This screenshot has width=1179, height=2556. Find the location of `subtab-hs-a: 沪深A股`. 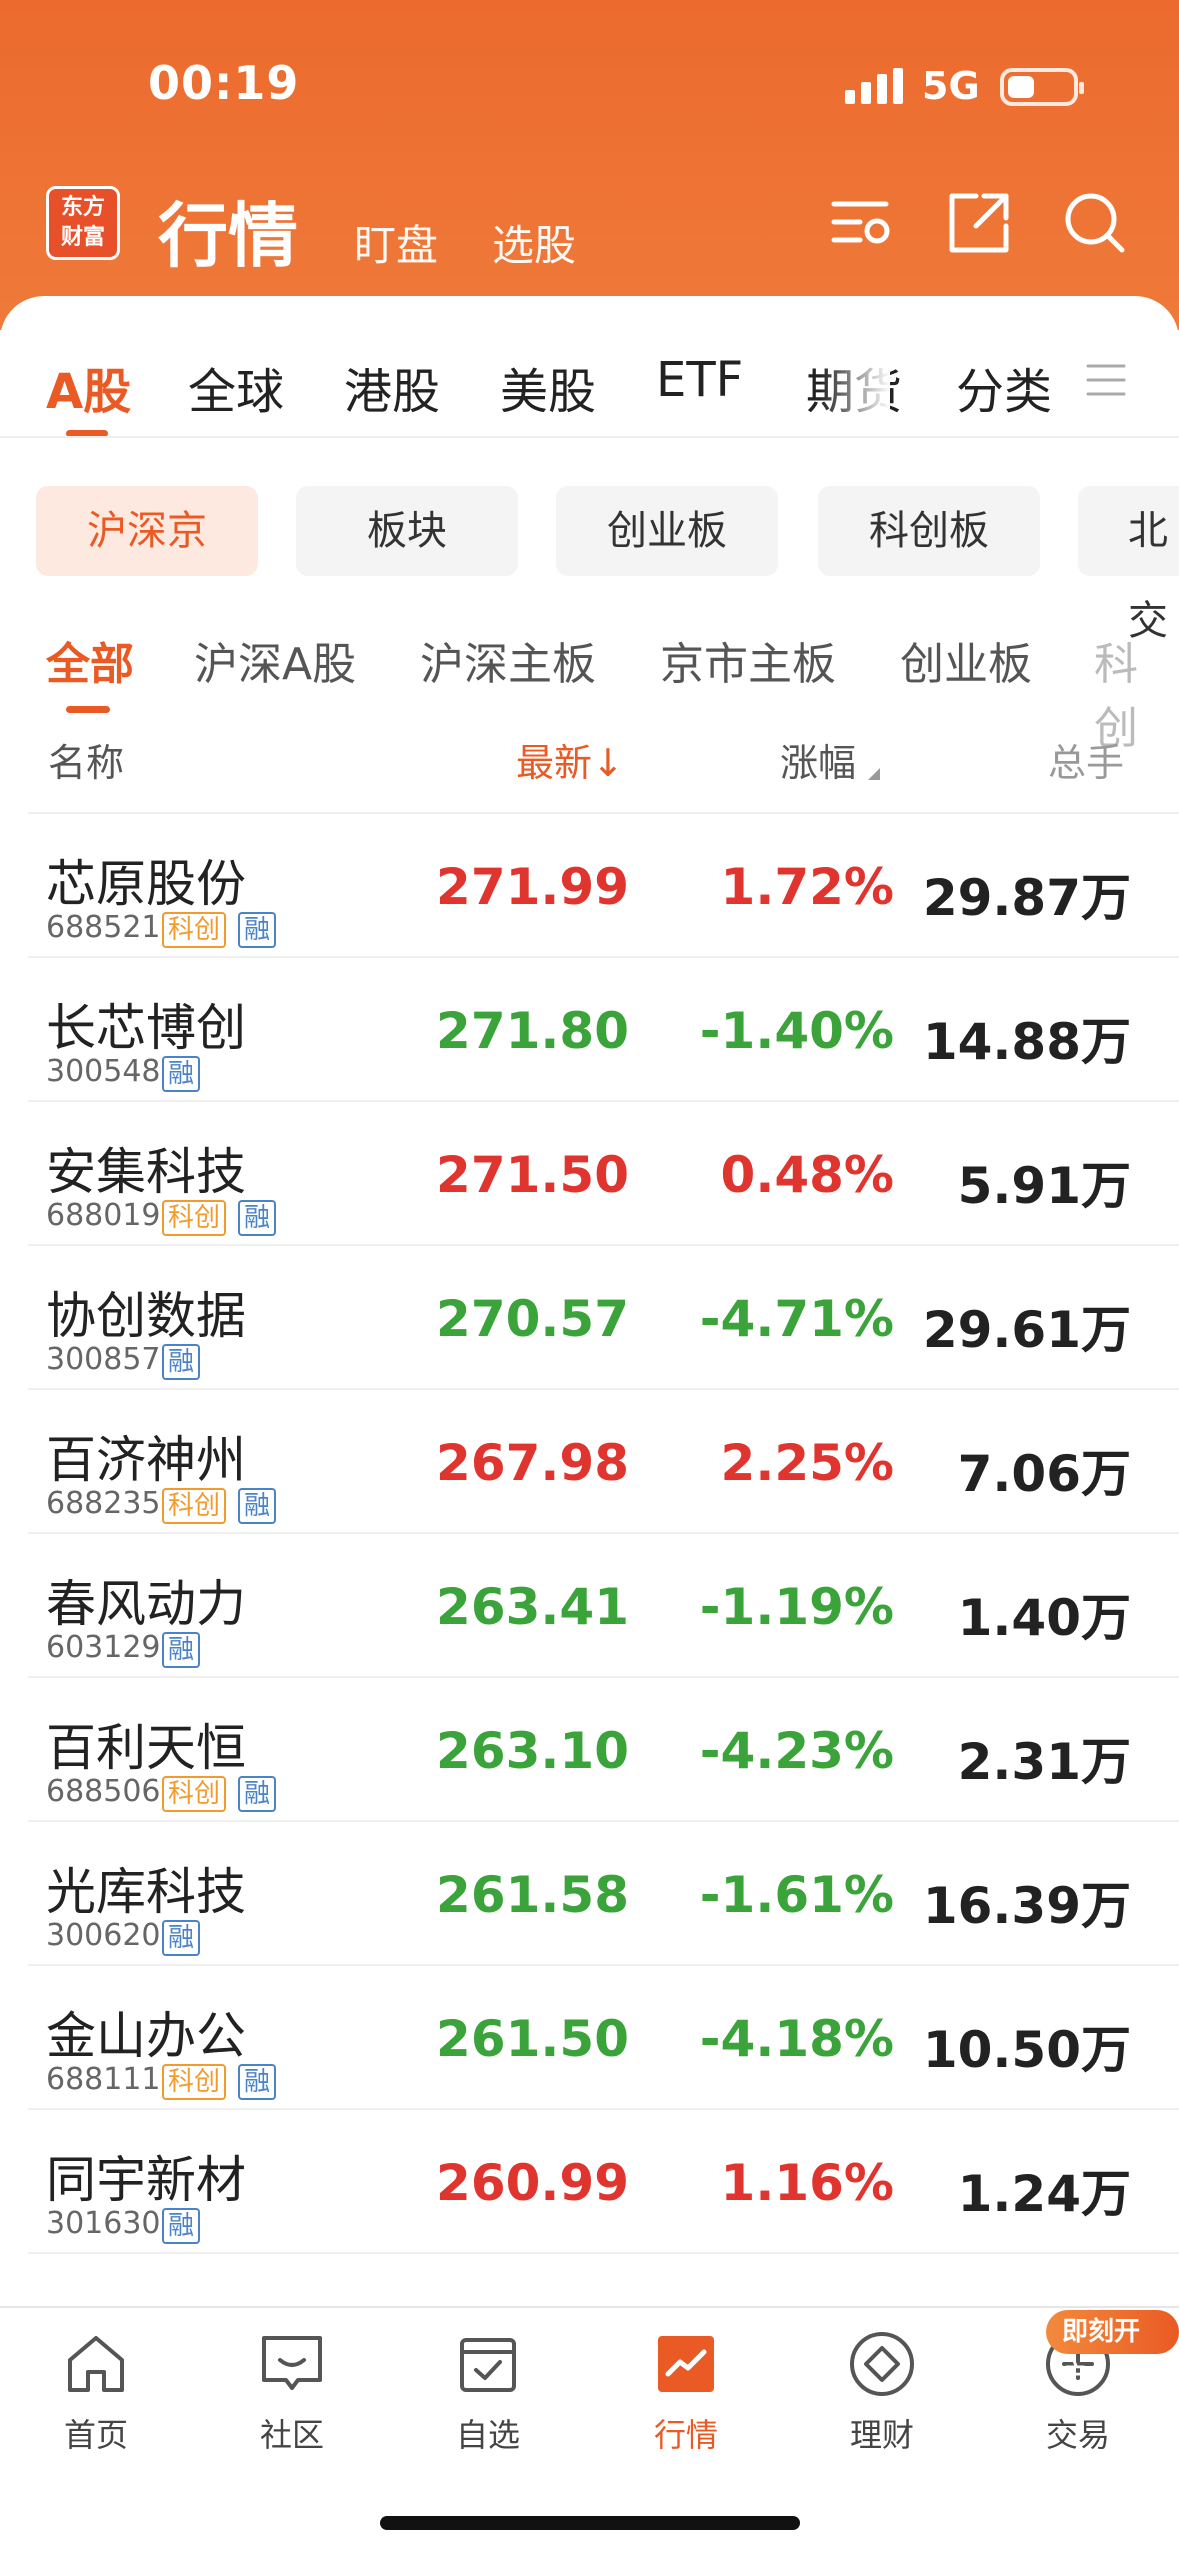

subtab-hs-a: 沪深A股 is located at coordinates (275, 660).